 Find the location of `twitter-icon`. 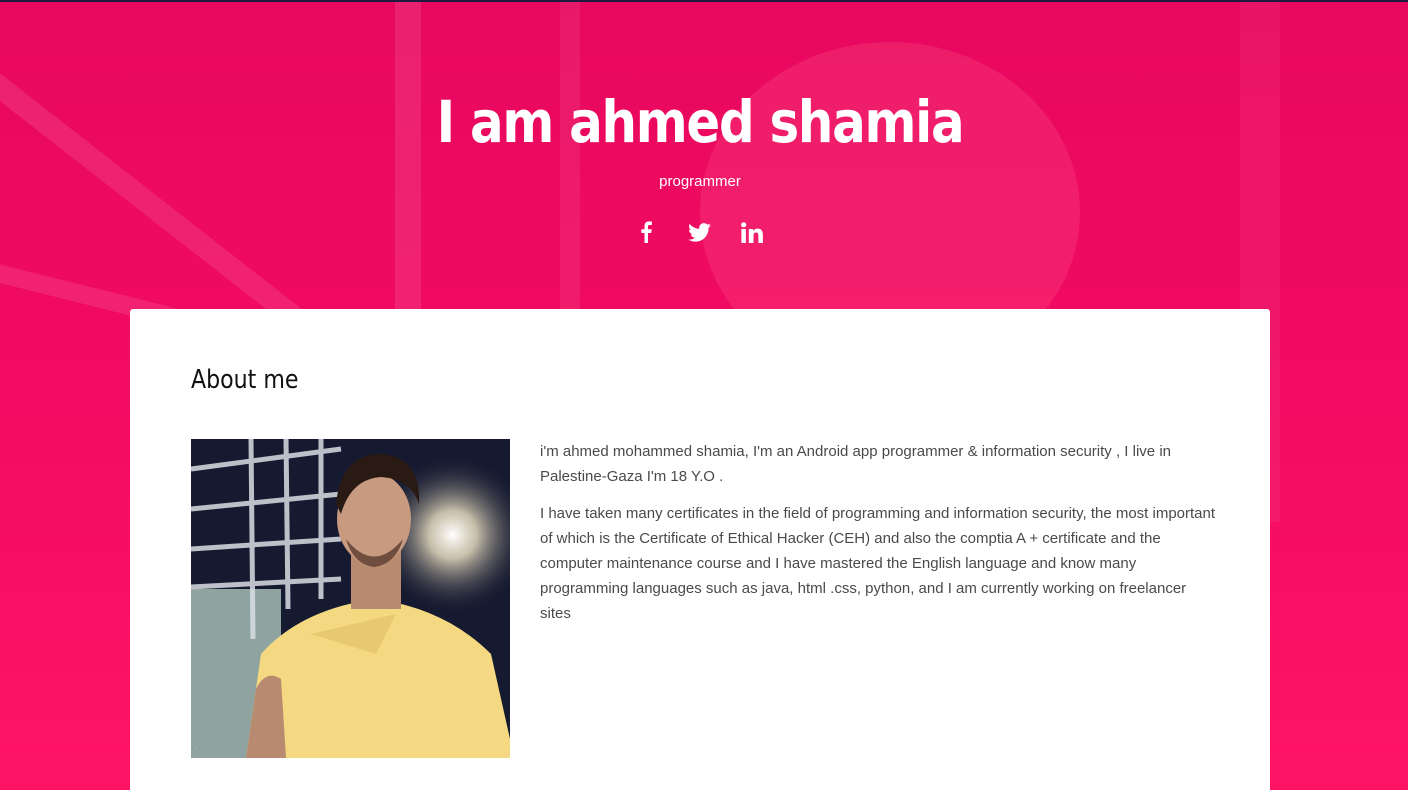

twitter-icon is located at coordinates (699, 232).